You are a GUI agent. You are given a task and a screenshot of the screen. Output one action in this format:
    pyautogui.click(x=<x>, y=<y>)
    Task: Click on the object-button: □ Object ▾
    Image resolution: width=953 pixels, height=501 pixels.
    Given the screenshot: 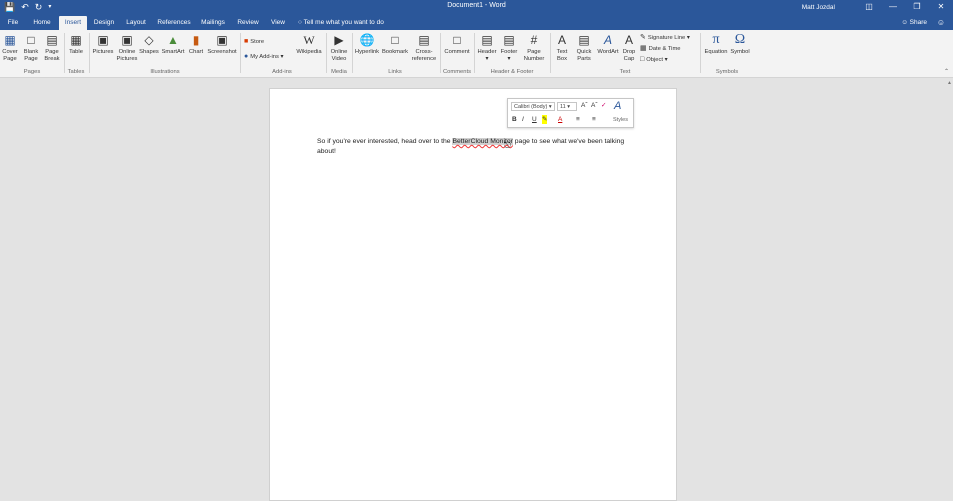 What is the action you would take?
    pyautogui.click(x=654, y=60)
    